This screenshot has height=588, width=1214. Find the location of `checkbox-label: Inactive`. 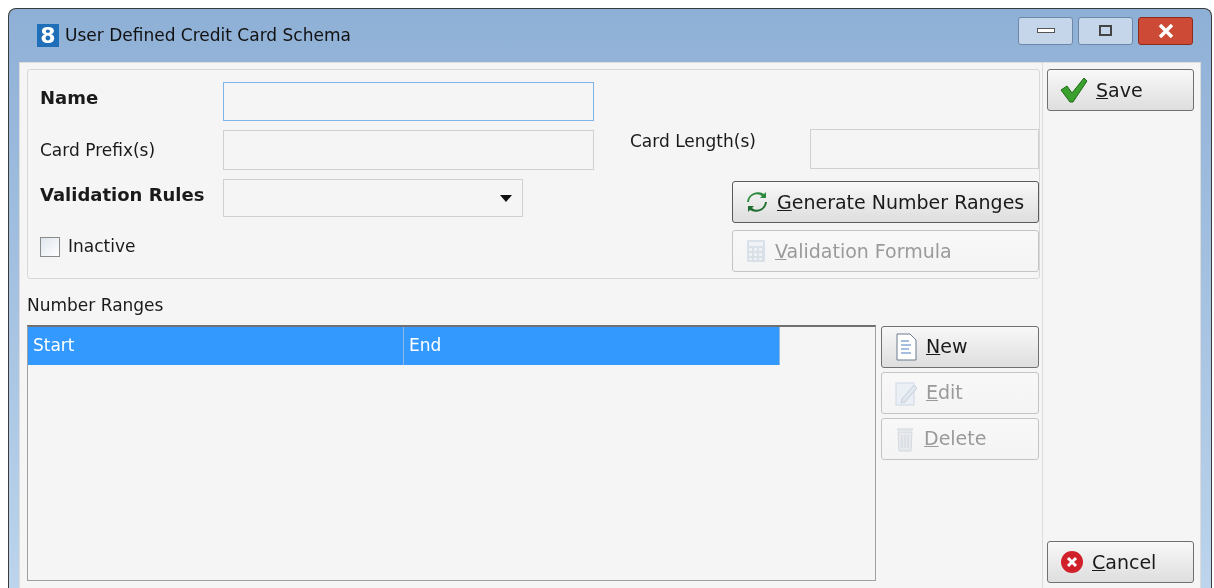

checkbox-label: Inactive is located at coordinates (102, 246).